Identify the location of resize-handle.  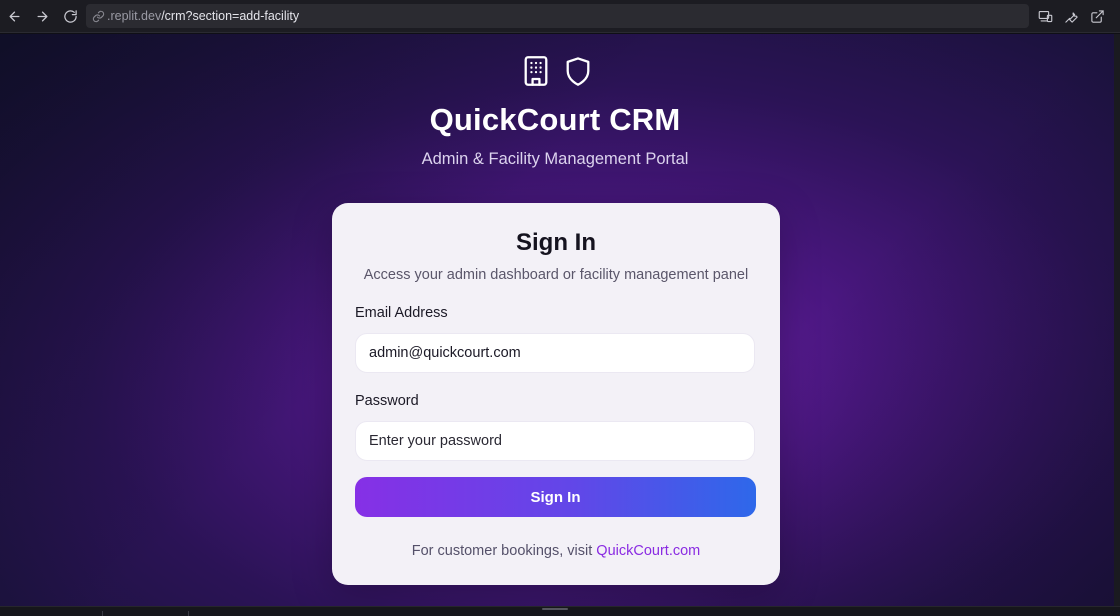
(555, 609).